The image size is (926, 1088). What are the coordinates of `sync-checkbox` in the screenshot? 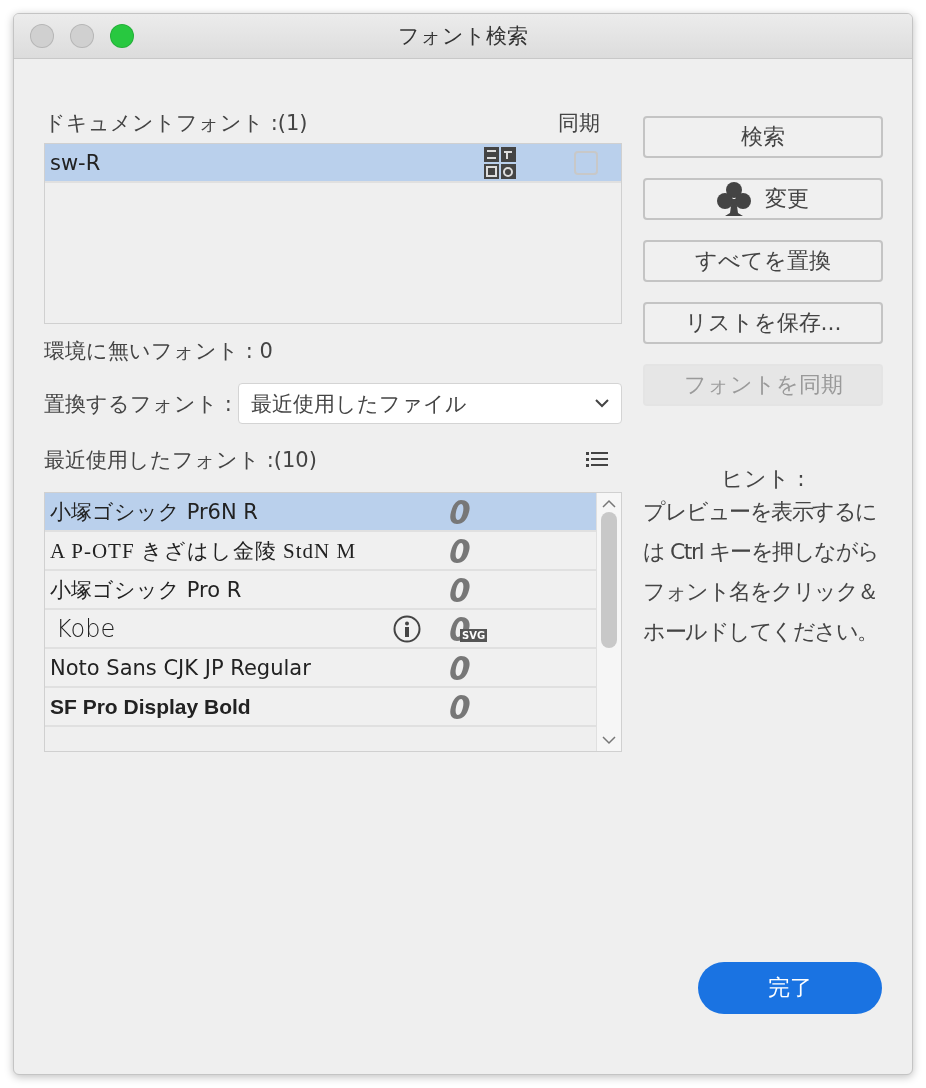 It's located at (586, 162).